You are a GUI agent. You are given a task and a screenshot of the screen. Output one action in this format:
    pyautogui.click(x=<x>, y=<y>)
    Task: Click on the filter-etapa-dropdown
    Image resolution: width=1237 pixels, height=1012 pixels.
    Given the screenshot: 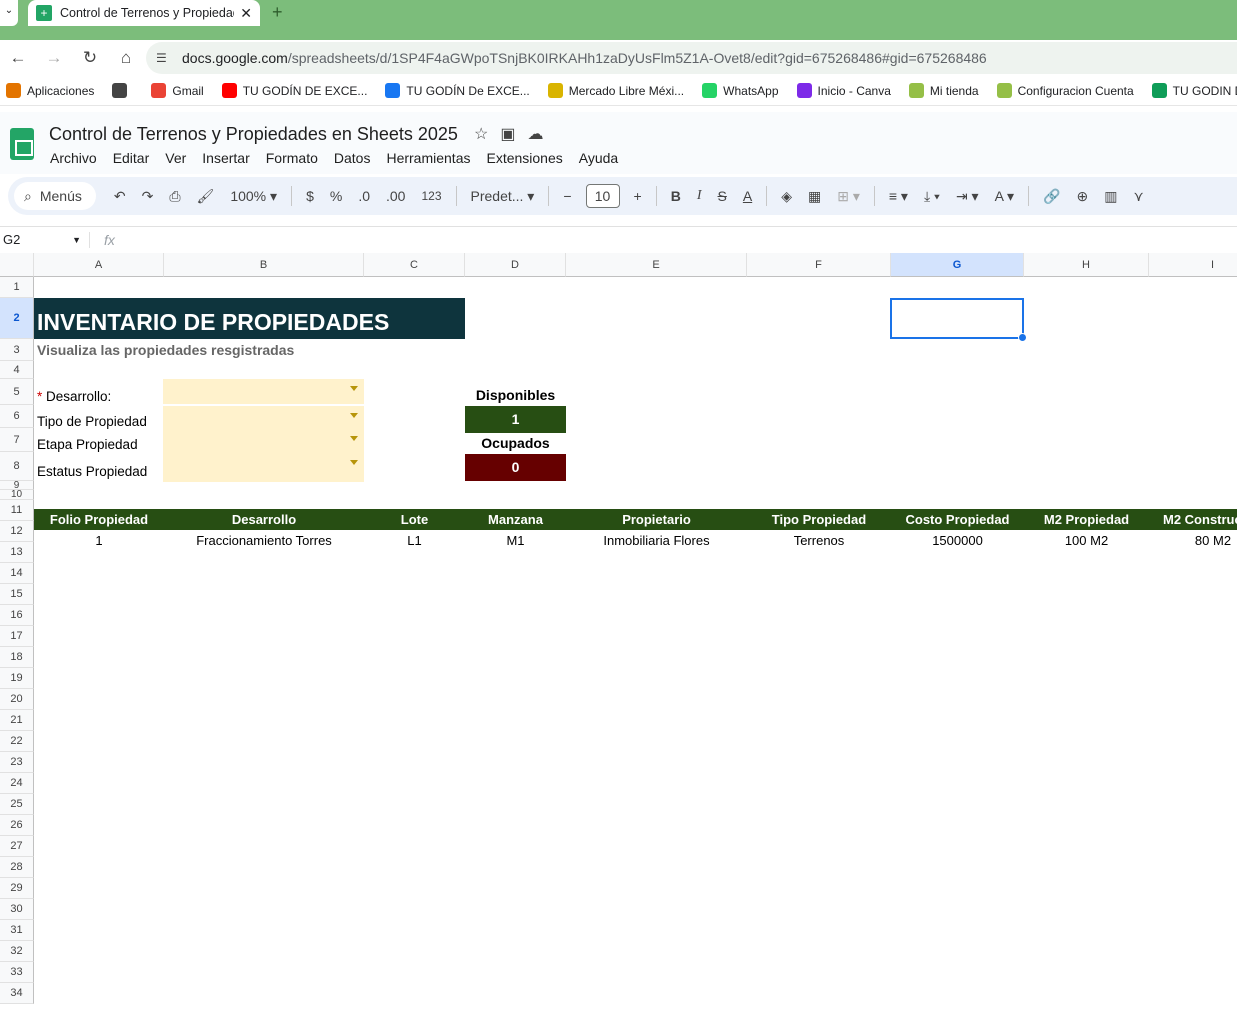 What is the action you would take?
    pyautogui.click(x=263, y=441)
    